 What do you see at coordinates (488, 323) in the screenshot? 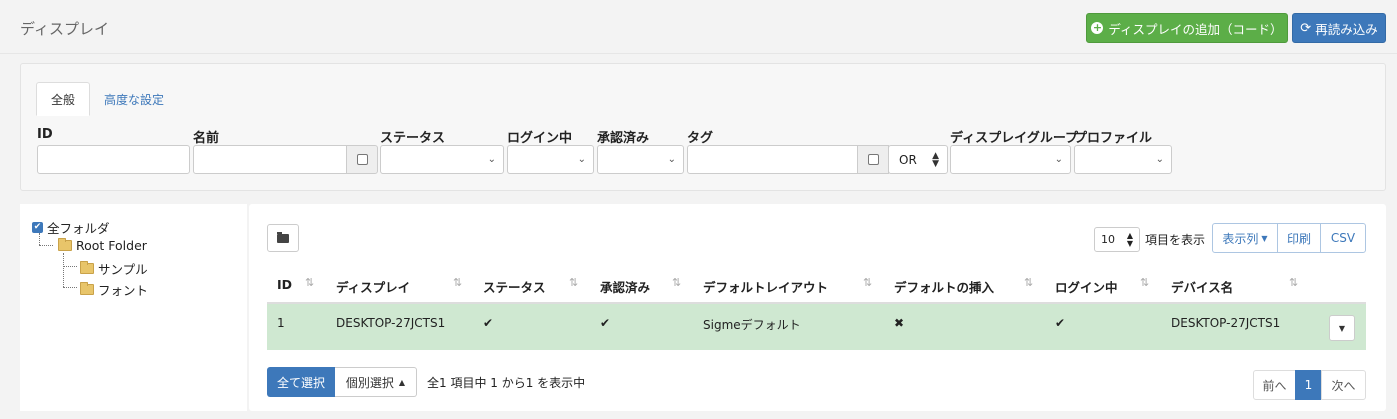
I see `cell-status-check-icon: ✔` at bounding box center [488, 323].